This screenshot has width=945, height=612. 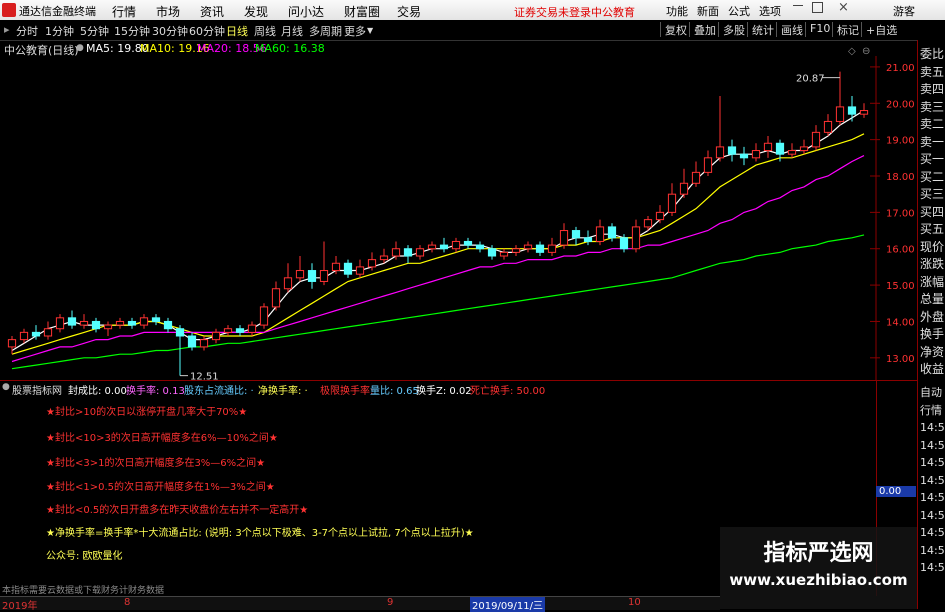 What do you see at coordinates (900, 322) in the screenshot?
I see `price-tick-label: 14.00` at bounding box center [900, 322].